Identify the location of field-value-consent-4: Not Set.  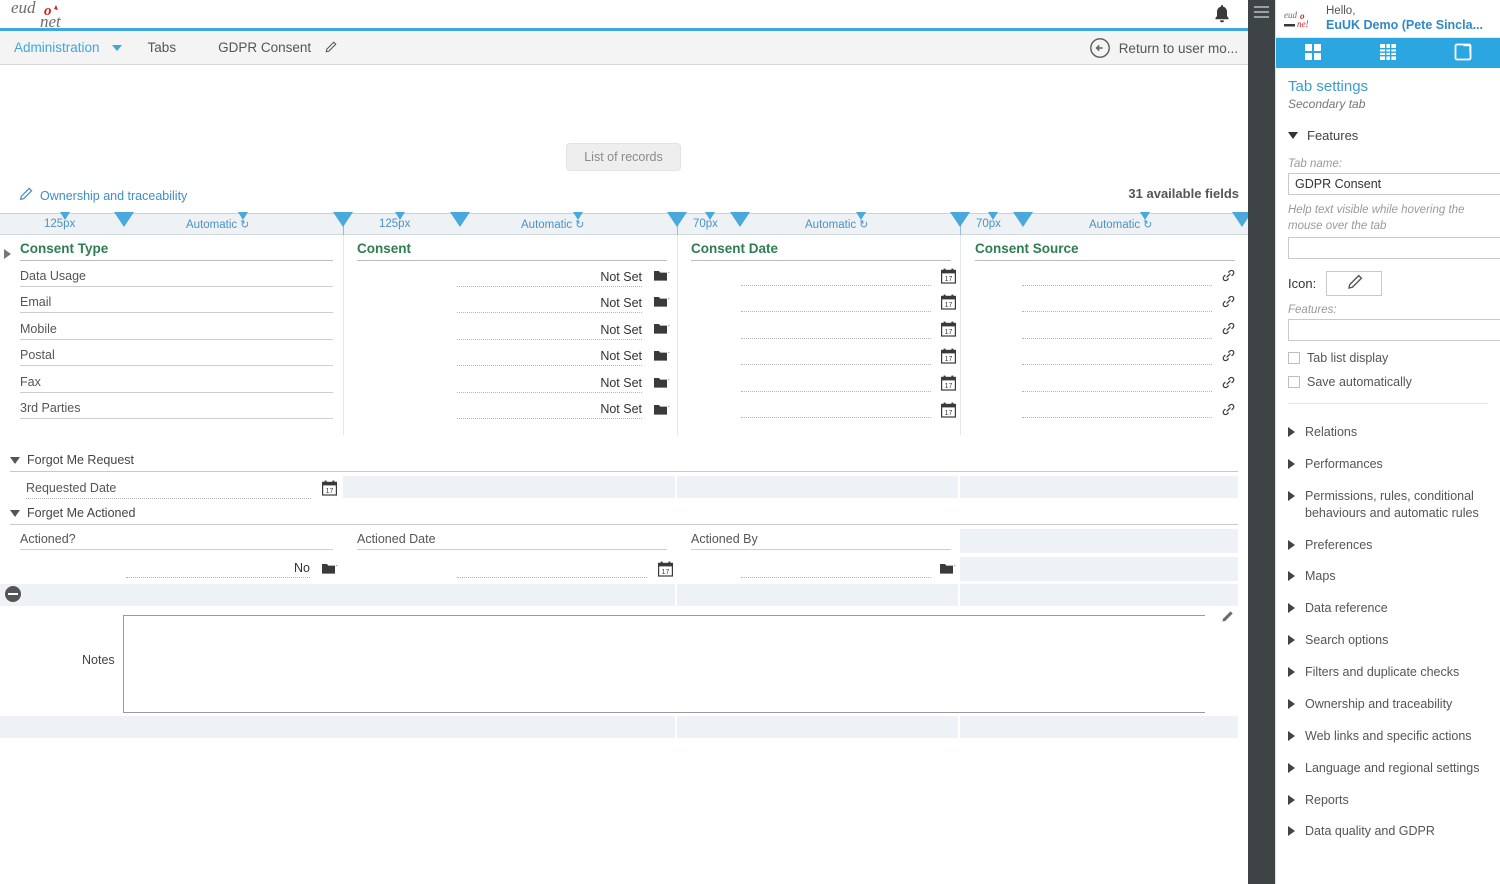
(549, 357).